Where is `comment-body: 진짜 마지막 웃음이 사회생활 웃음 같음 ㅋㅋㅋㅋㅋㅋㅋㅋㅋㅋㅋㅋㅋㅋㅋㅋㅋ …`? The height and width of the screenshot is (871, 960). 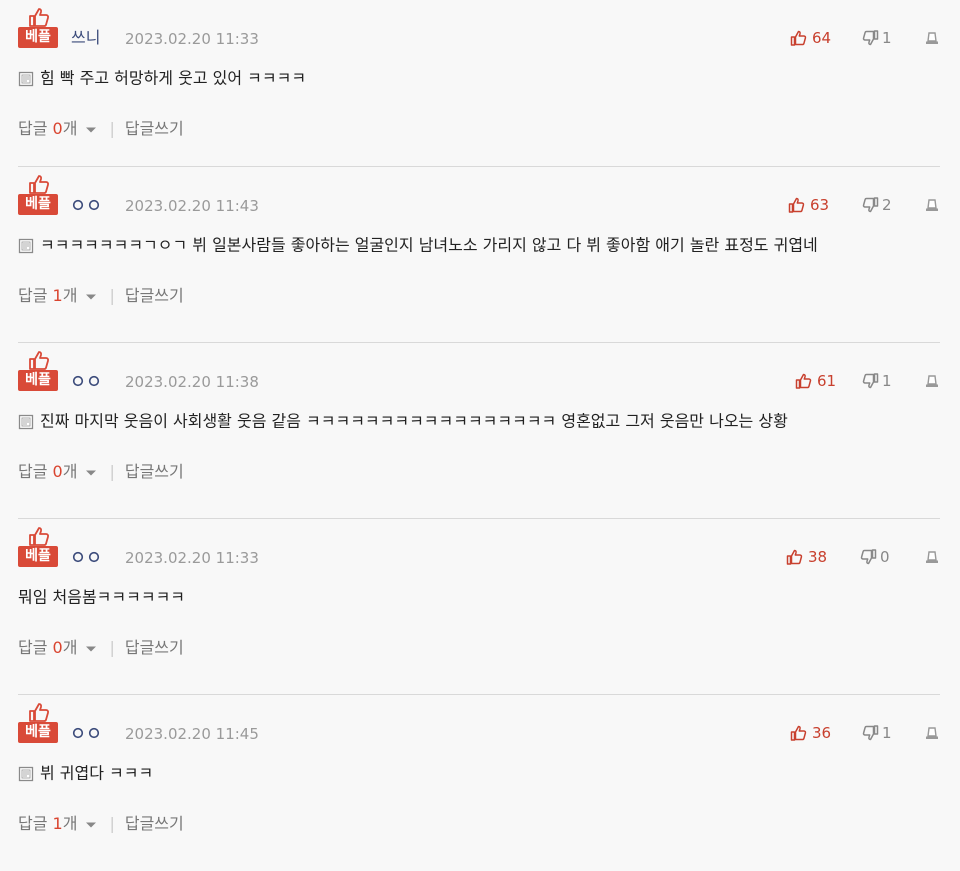
comment-body: 진짜 마지막 웃음이 사회생활 웃음 같음 ㅋㅋㅋㅋㅋㅋㅋㅋㅋㅋㅋㅋㅋㅋㅋㅋㅋ … is located at coordinates (403, 421).